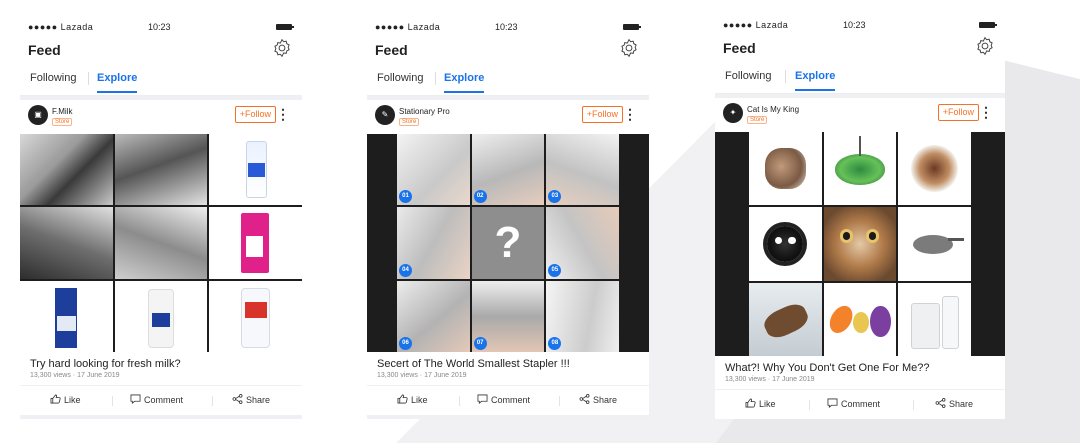 Image resolution: width=1080 pixels, height=443 pixels. I want to click on cat-product-image, so click(785, 244).